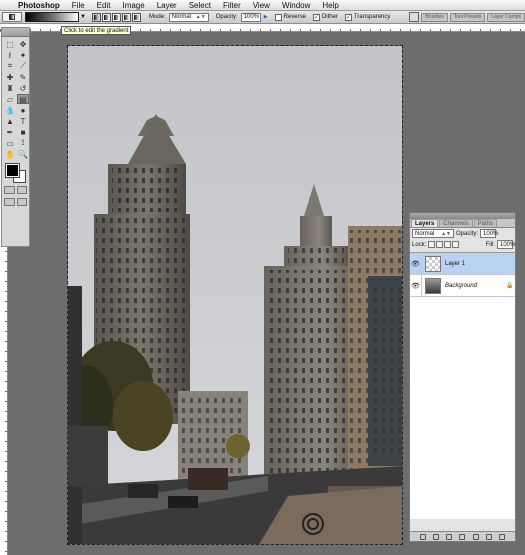 The height and width of the screenshot is (555, 525). I want to click on linear-gradient-button, so click(96, 17).